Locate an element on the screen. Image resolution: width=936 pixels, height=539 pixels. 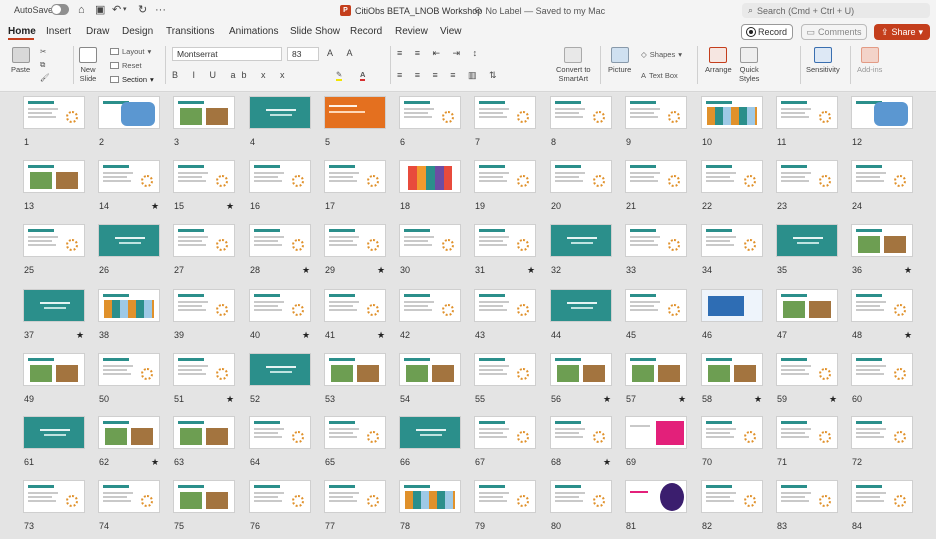
alignment-controls: ≡ ≡ ≡ ≡ ▥ ⇅ is located at coordinates (449, 75).